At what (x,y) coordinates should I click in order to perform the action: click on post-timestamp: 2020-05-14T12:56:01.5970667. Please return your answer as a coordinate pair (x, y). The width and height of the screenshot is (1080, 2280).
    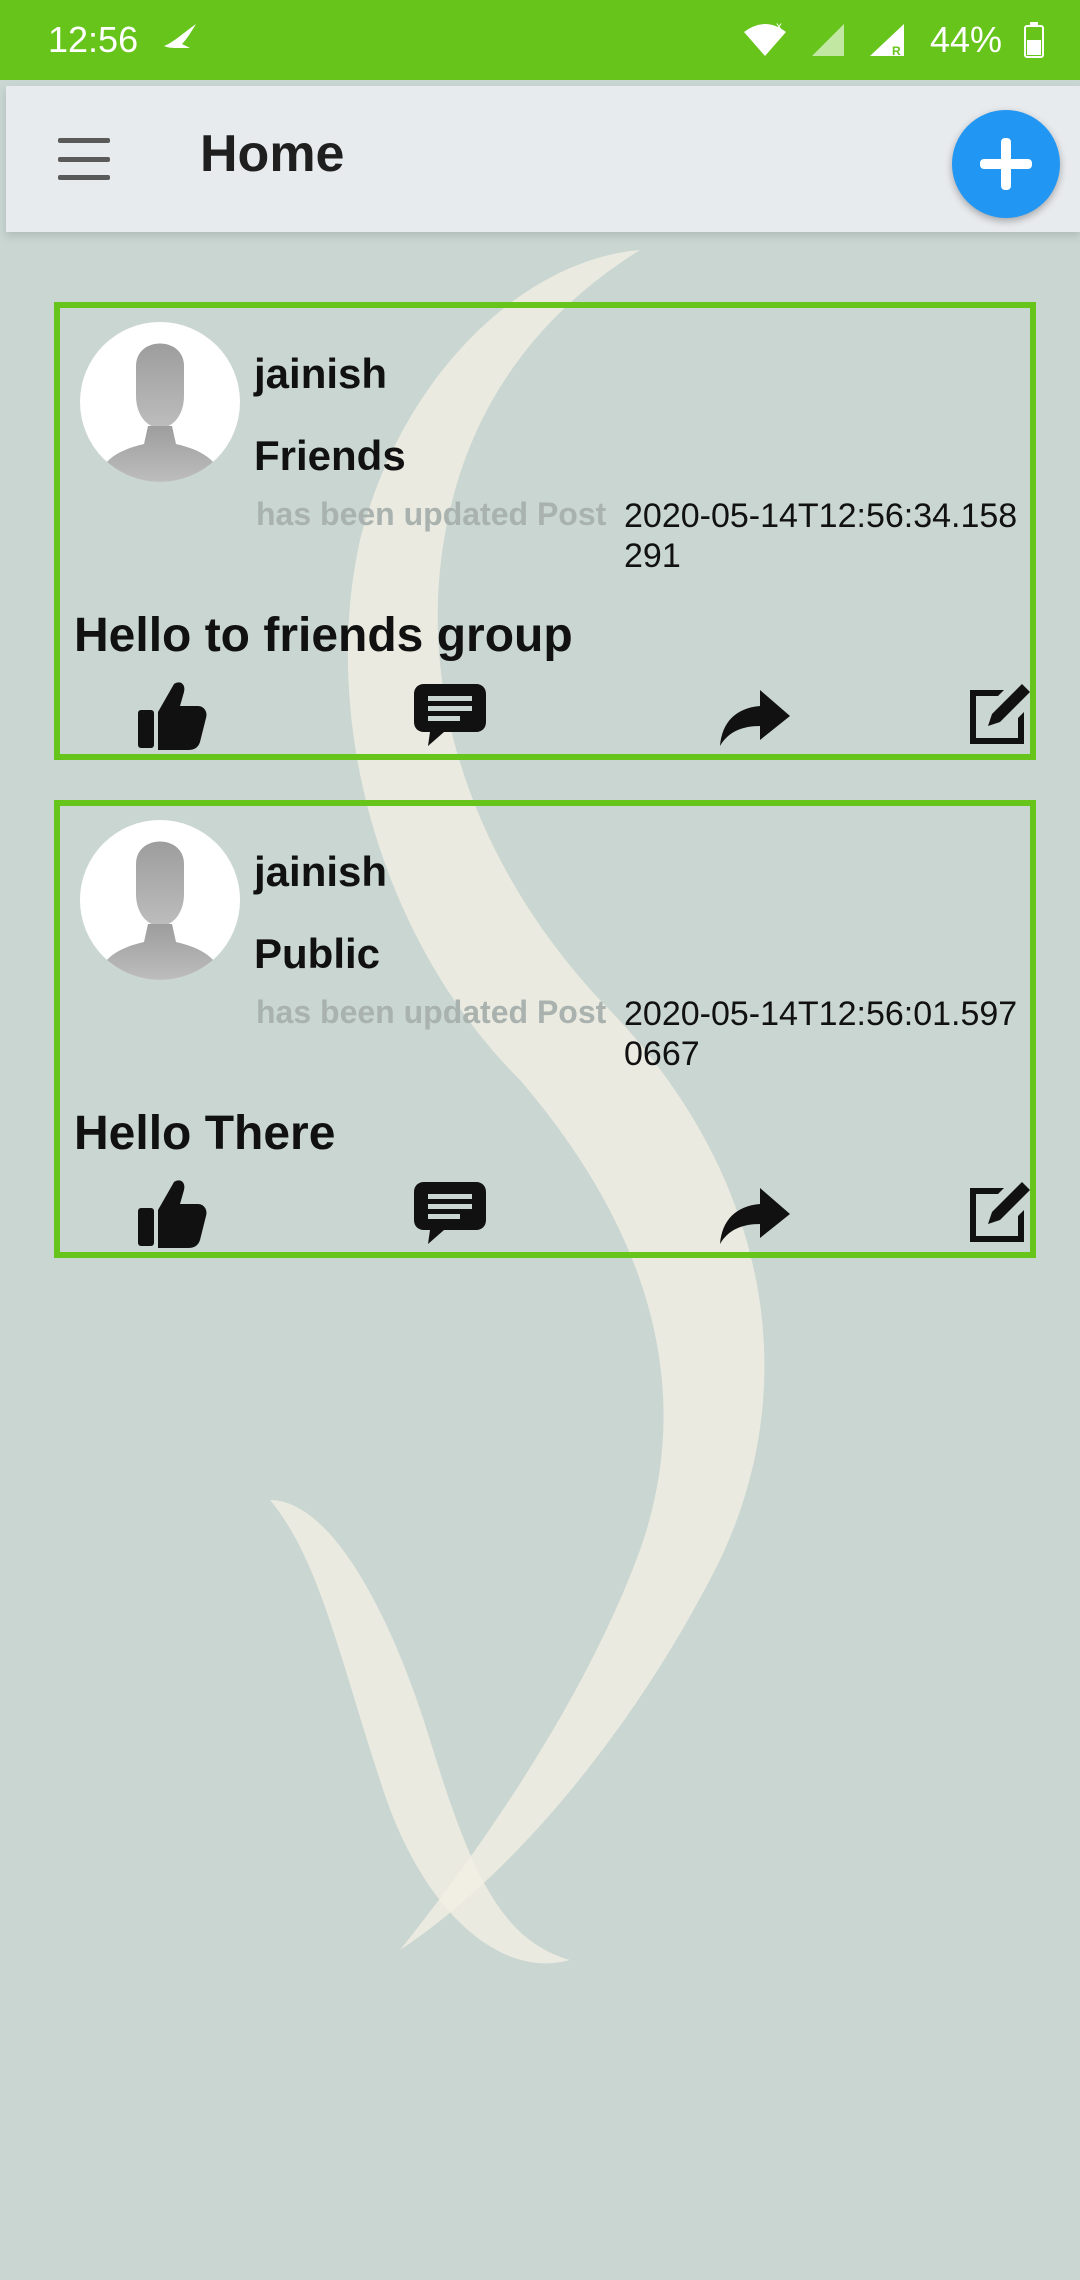
    Looking at the image, I should click on (821, 1034).